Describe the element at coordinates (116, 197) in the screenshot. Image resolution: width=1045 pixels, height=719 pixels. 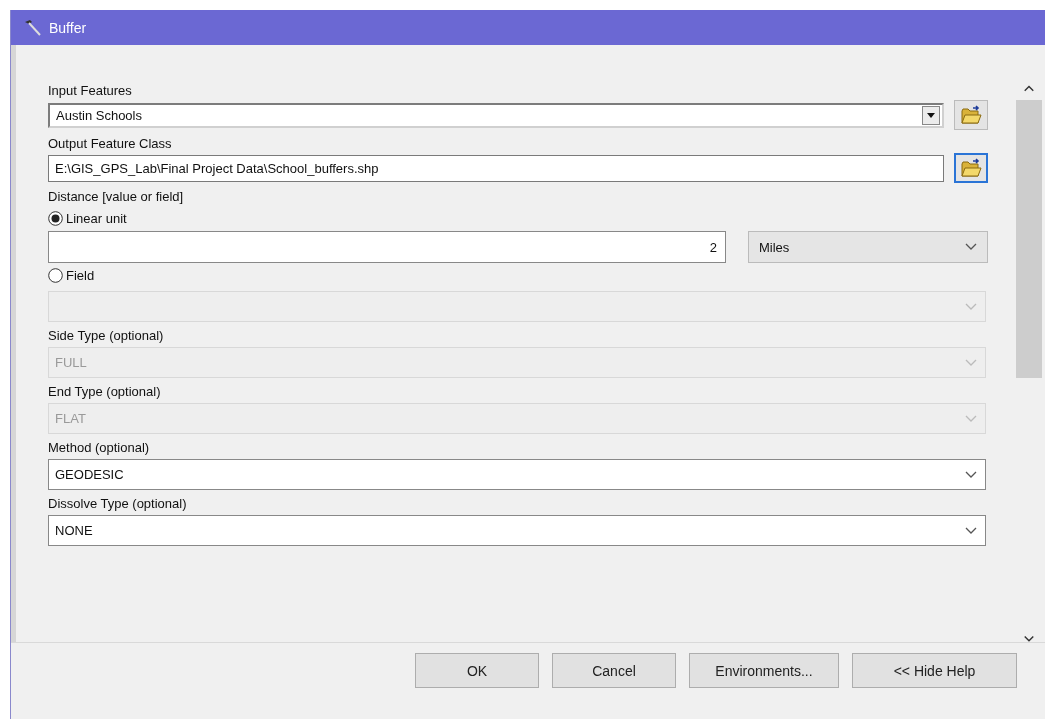
I see `field-label: Distance [value or field]` at that location.